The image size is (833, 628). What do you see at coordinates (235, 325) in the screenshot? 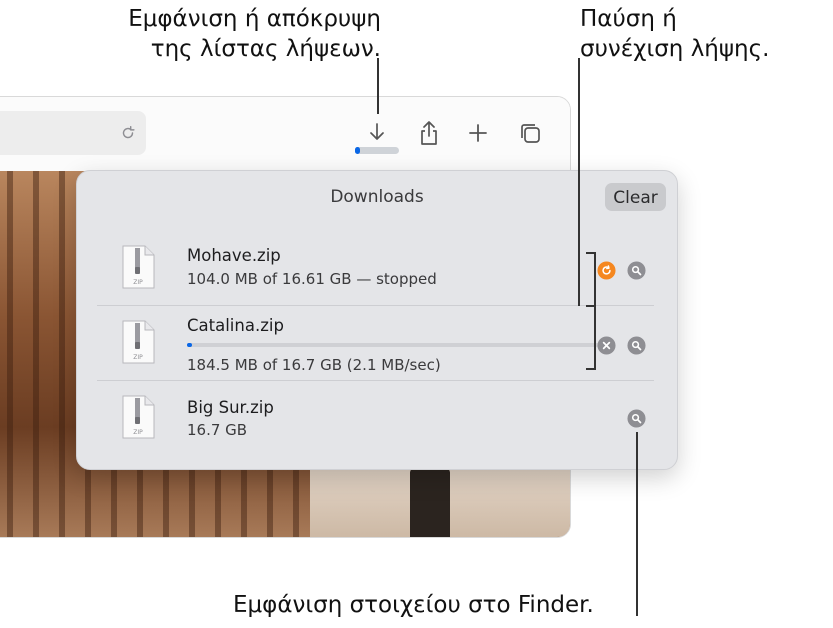
I see `file-name: Catalina.zip` at bounding box center [235, 325].